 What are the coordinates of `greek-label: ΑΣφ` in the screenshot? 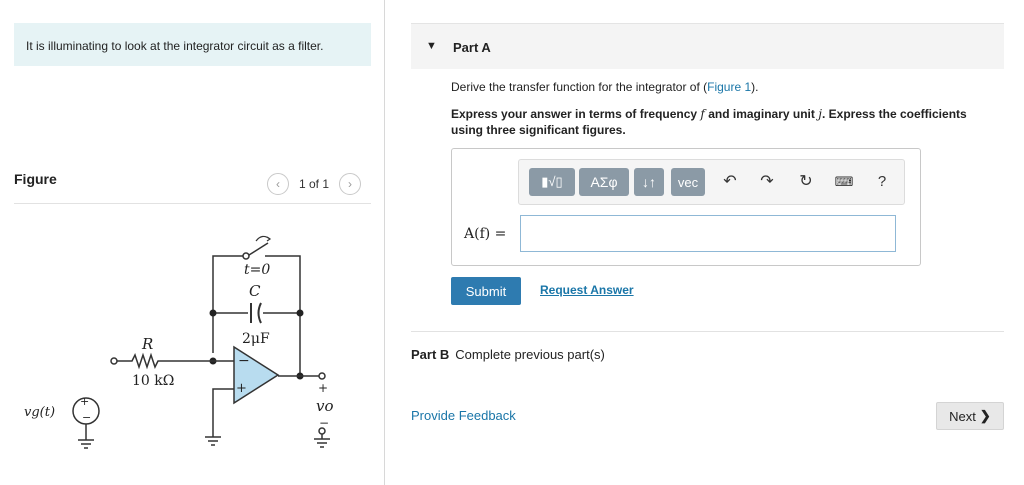 It's located at (604, 182).